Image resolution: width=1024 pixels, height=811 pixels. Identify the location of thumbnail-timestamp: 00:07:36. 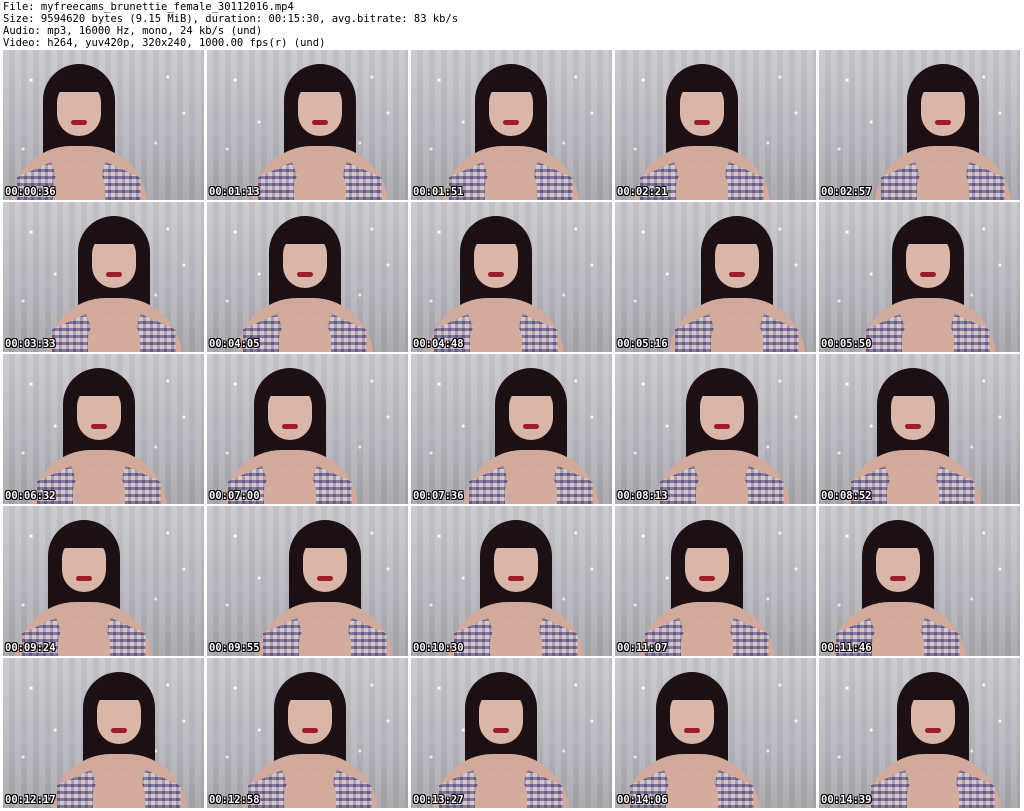
(438, 496).